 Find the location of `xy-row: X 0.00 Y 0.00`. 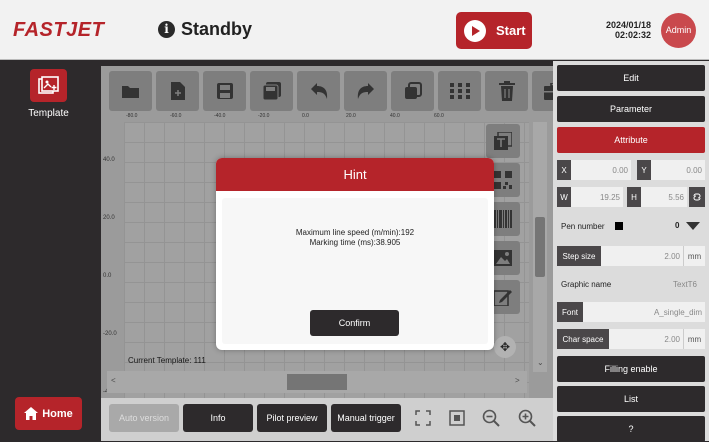

xy-row: X 0.00 Y 0.00 is located at coordinates (631, 170).